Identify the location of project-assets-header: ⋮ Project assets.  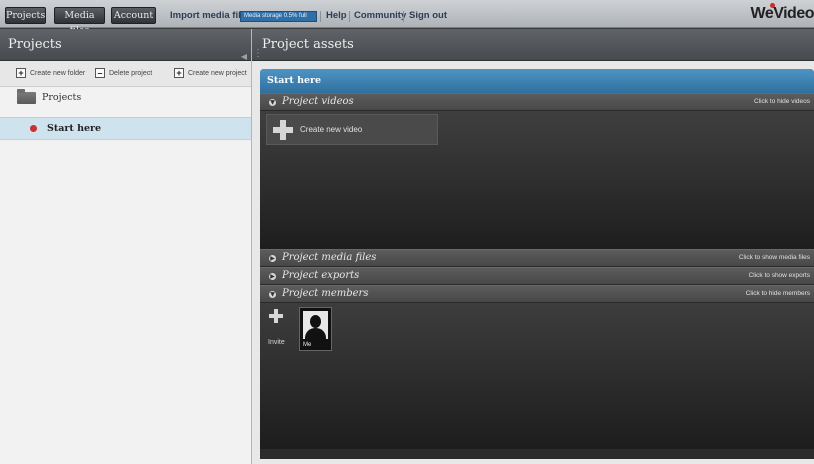
(533, 45).